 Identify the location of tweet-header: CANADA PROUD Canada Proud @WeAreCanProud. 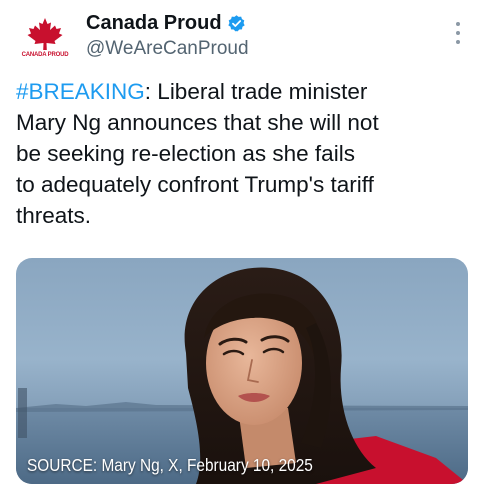
(245, 38).